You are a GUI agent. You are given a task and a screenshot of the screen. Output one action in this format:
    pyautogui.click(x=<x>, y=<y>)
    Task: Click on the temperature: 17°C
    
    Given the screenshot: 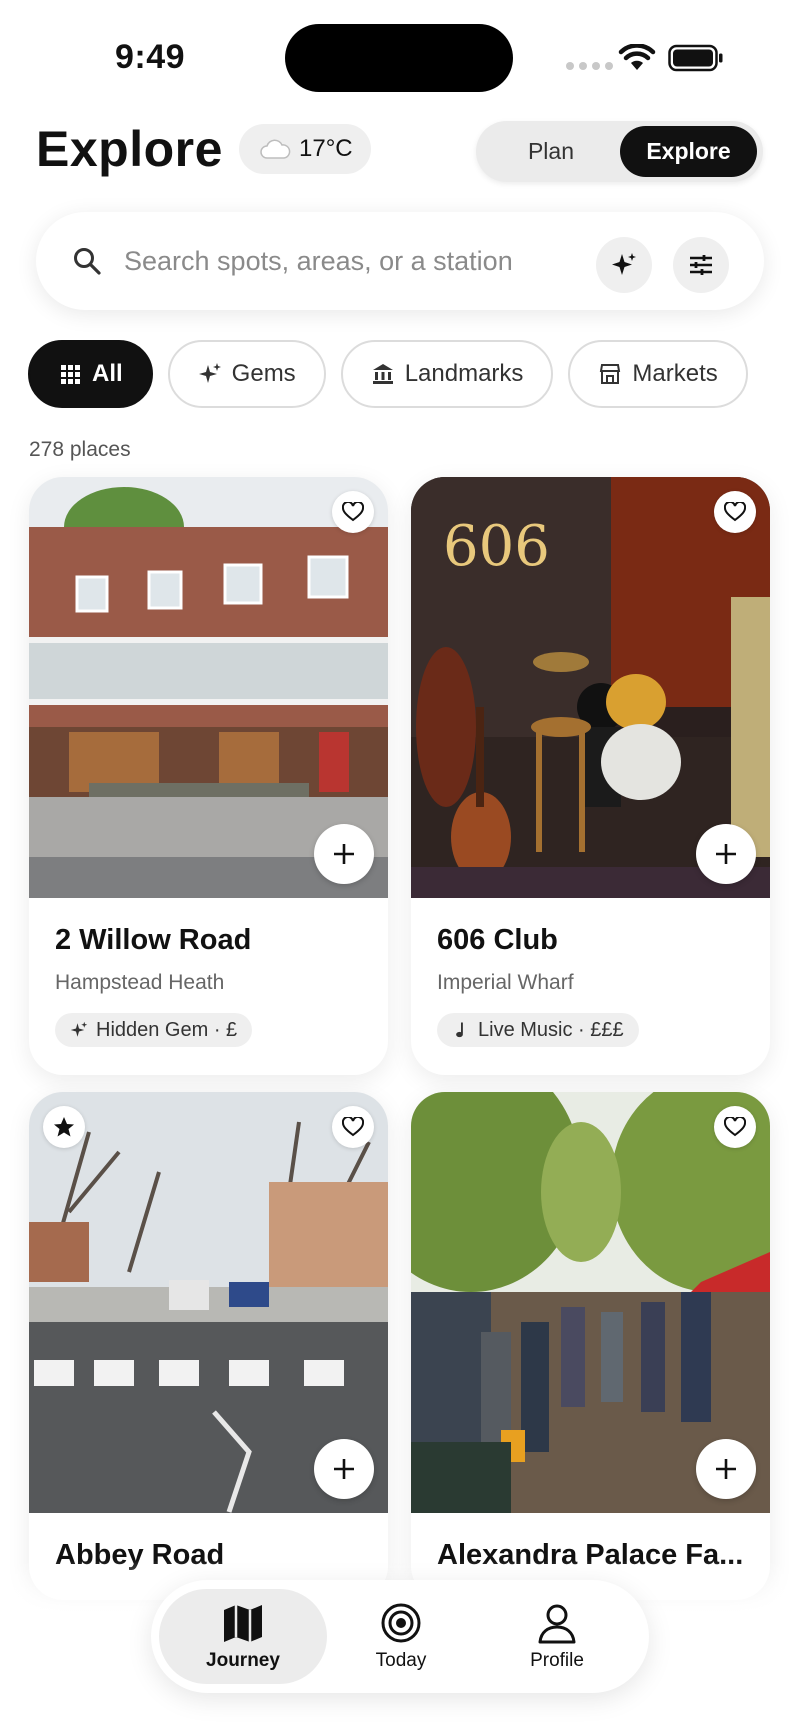 What is the action you would take?
    pyautogui.click(x=326, y=148)
    